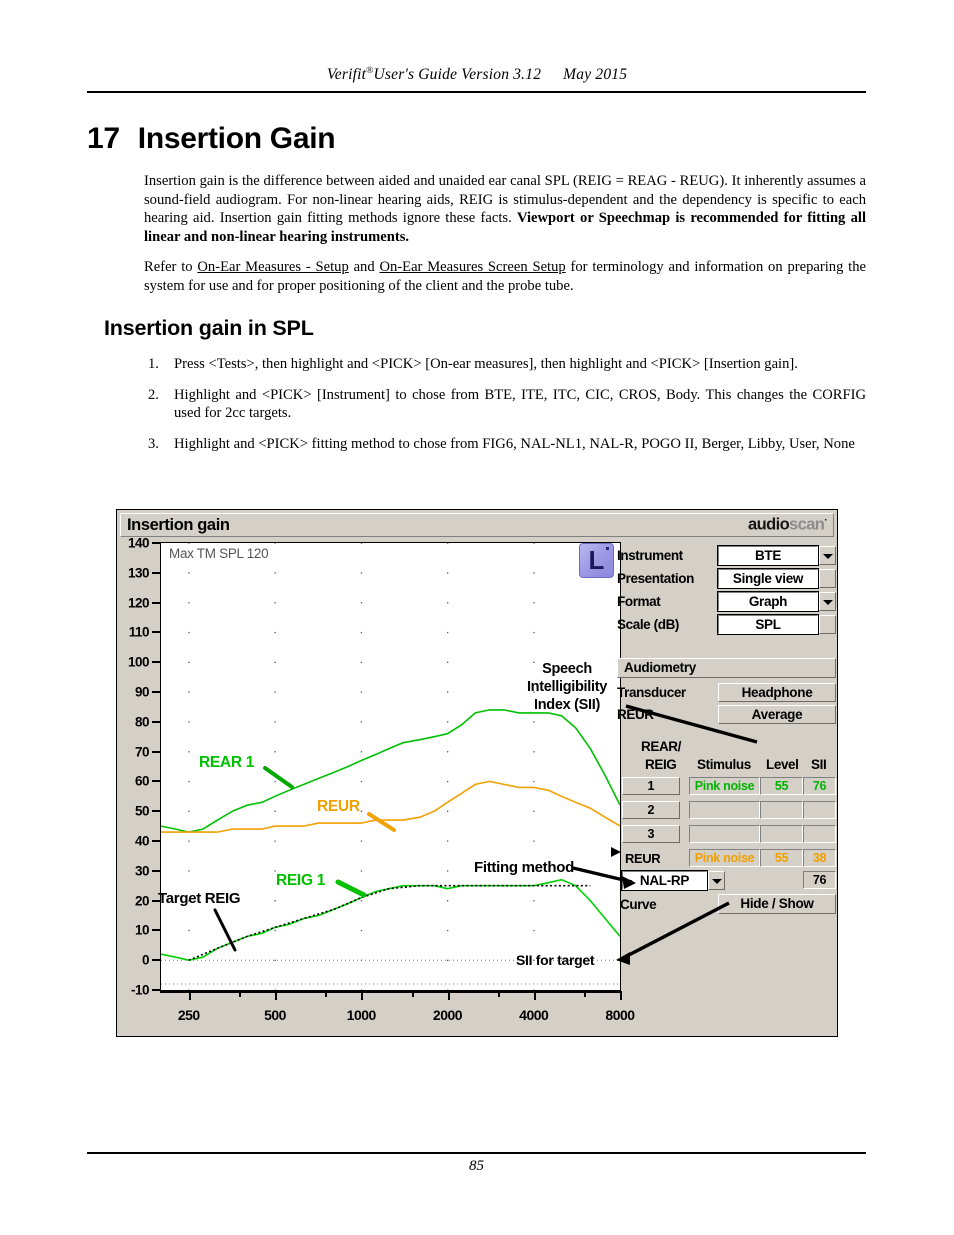 Image resolution: width=954 pixels, height=1235 pixels. Describe the element at coordinates (142, 781) in the screenshot. I see `y-axis-tick-label: 60` at that location.